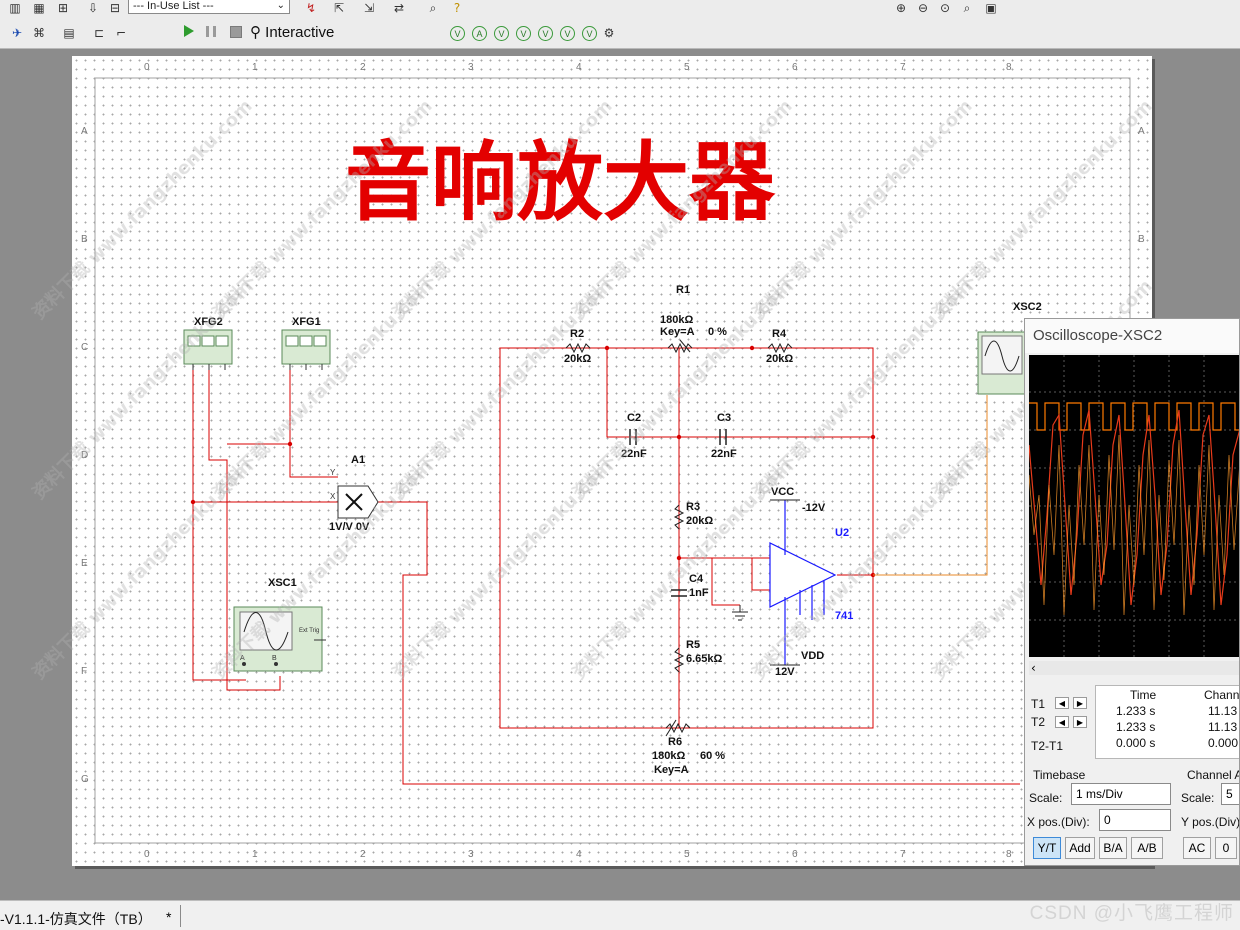 The image size is (1240, 930). What do you see at coordinates (842, 533) in the screenshot?
I see `u2-label: U2` at bounding box center [842, 533].